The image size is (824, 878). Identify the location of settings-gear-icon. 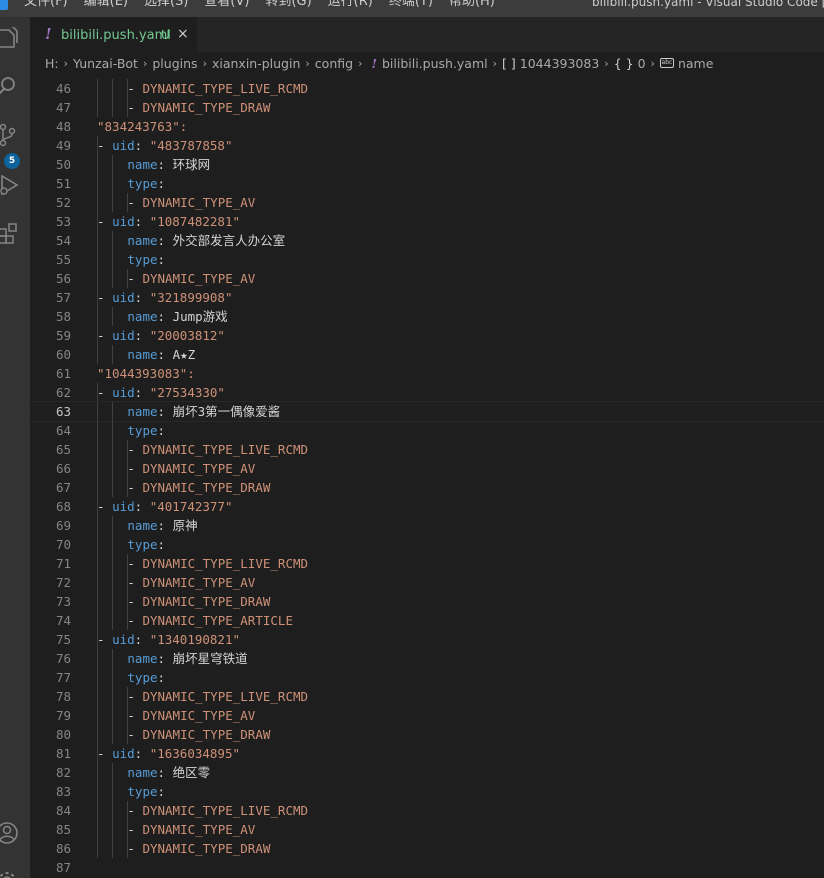
(10, 872).